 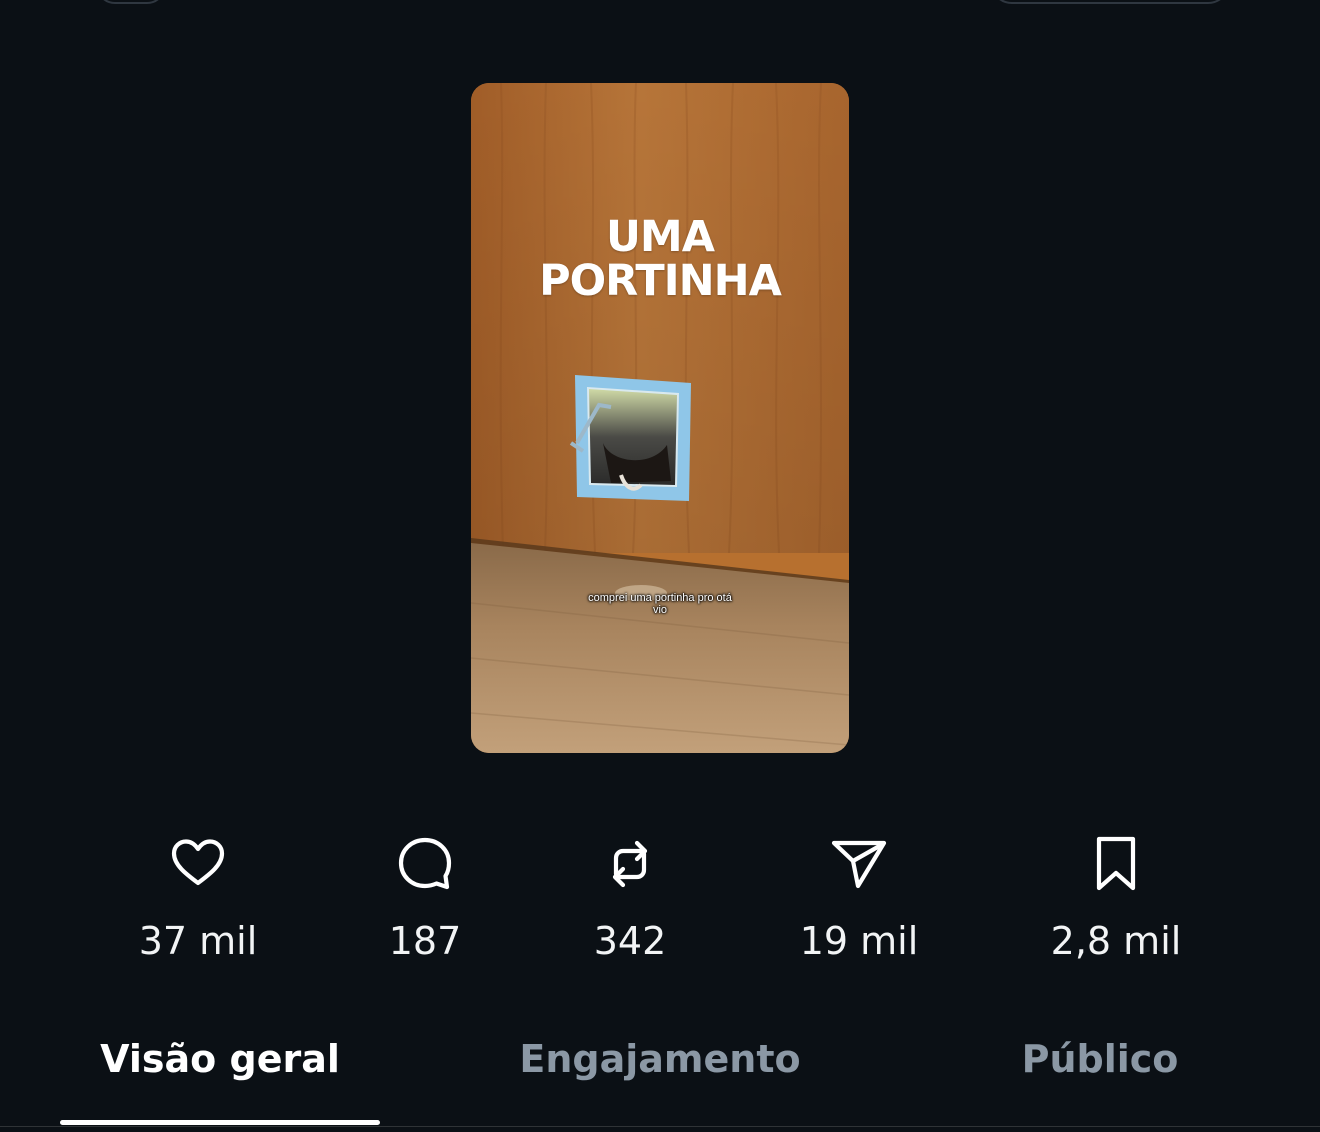 I want to click on active-tab-indicator, so click(x=220, y=1122).